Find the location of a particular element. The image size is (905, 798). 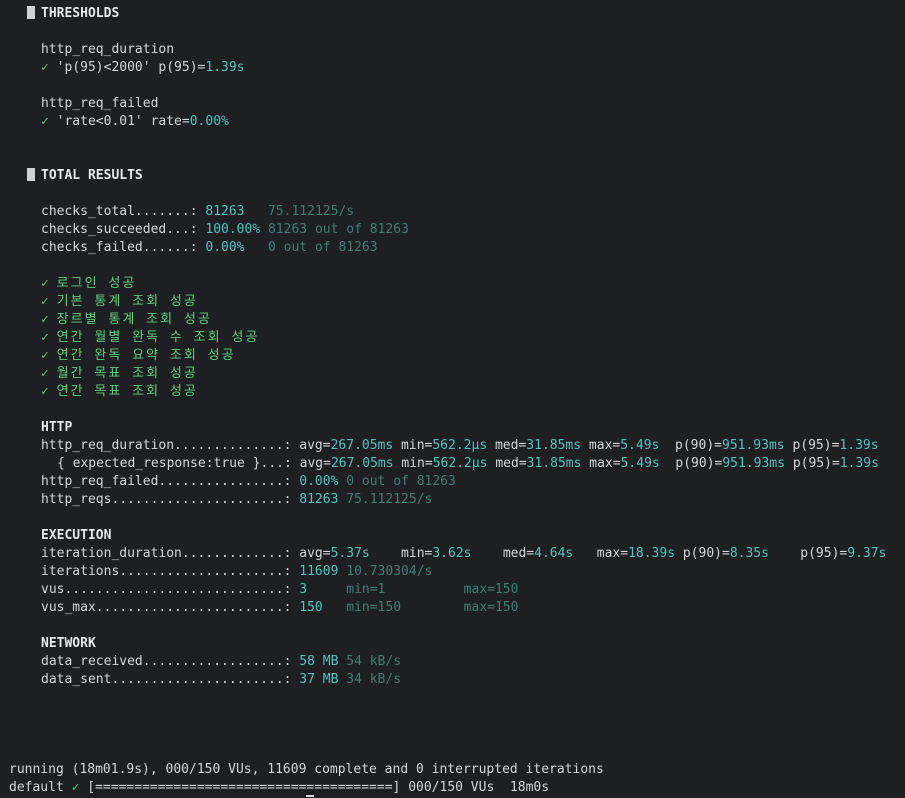

stat-p95: 9.37s is located at coordinates (867, 553).